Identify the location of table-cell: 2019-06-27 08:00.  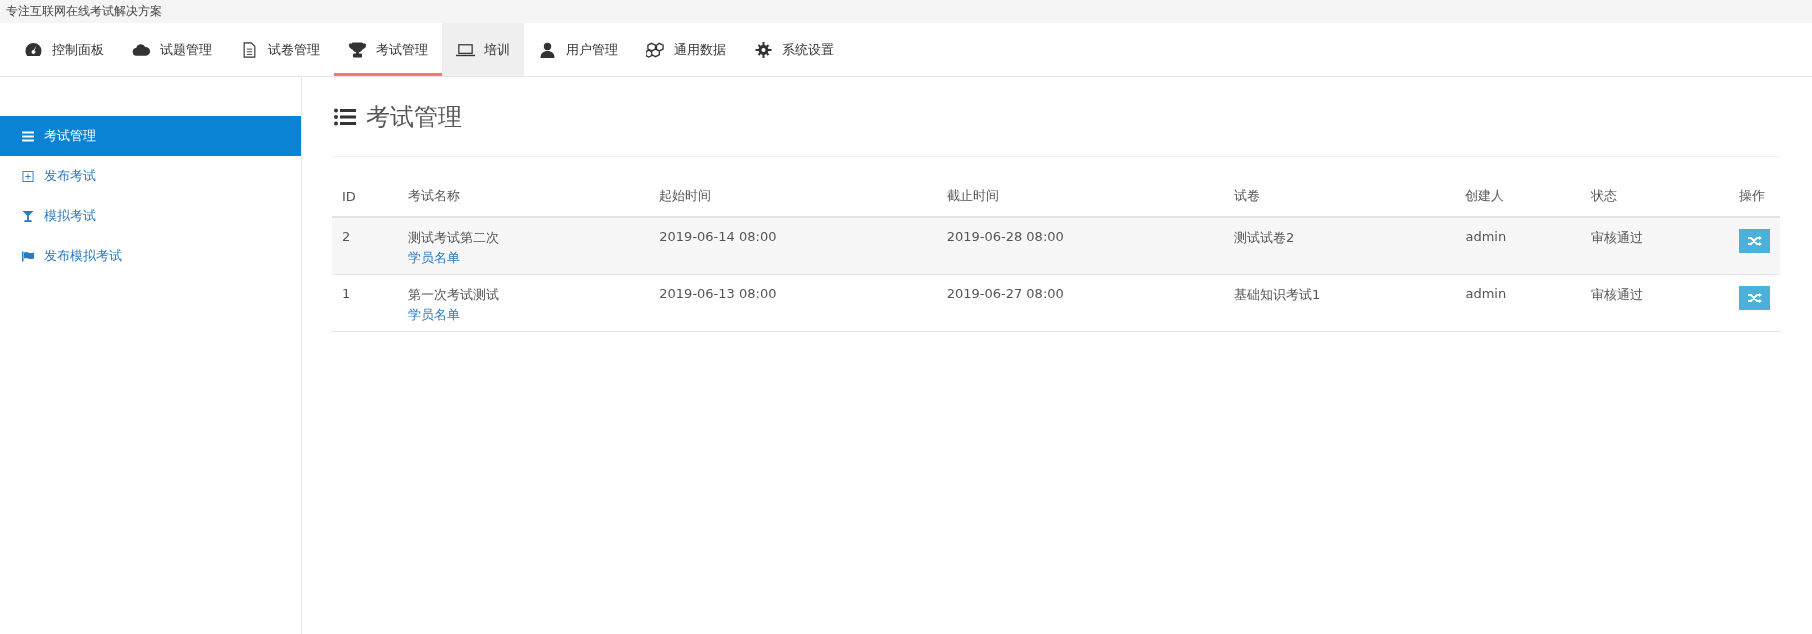
(1080, 303).